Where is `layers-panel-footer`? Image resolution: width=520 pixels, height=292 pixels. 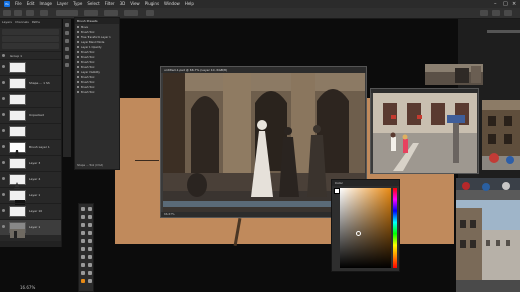 layers-panel-footer is located at coordinates (30, 244).